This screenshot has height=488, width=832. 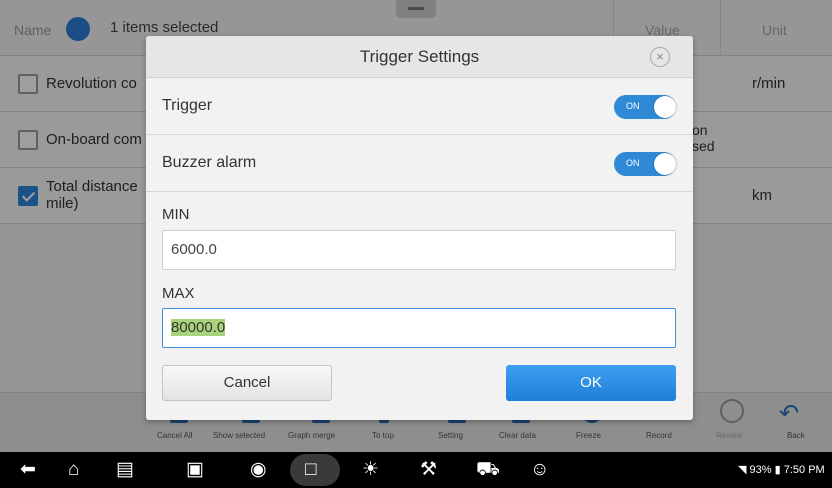 I want to click on system-navigation-bar: ⬅ ⌂ ▤ ▣ ◉ □ ☀ ⚒ ⛟ ☺ ◥ 93% ▮ 7:50 PM, so click(x=416, y=470).